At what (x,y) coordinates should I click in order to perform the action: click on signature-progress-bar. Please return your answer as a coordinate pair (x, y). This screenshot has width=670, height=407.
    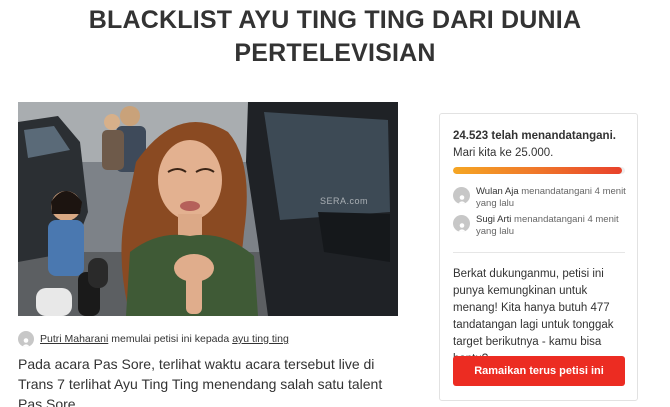
    Looking at the image, I should click on (539, 170).